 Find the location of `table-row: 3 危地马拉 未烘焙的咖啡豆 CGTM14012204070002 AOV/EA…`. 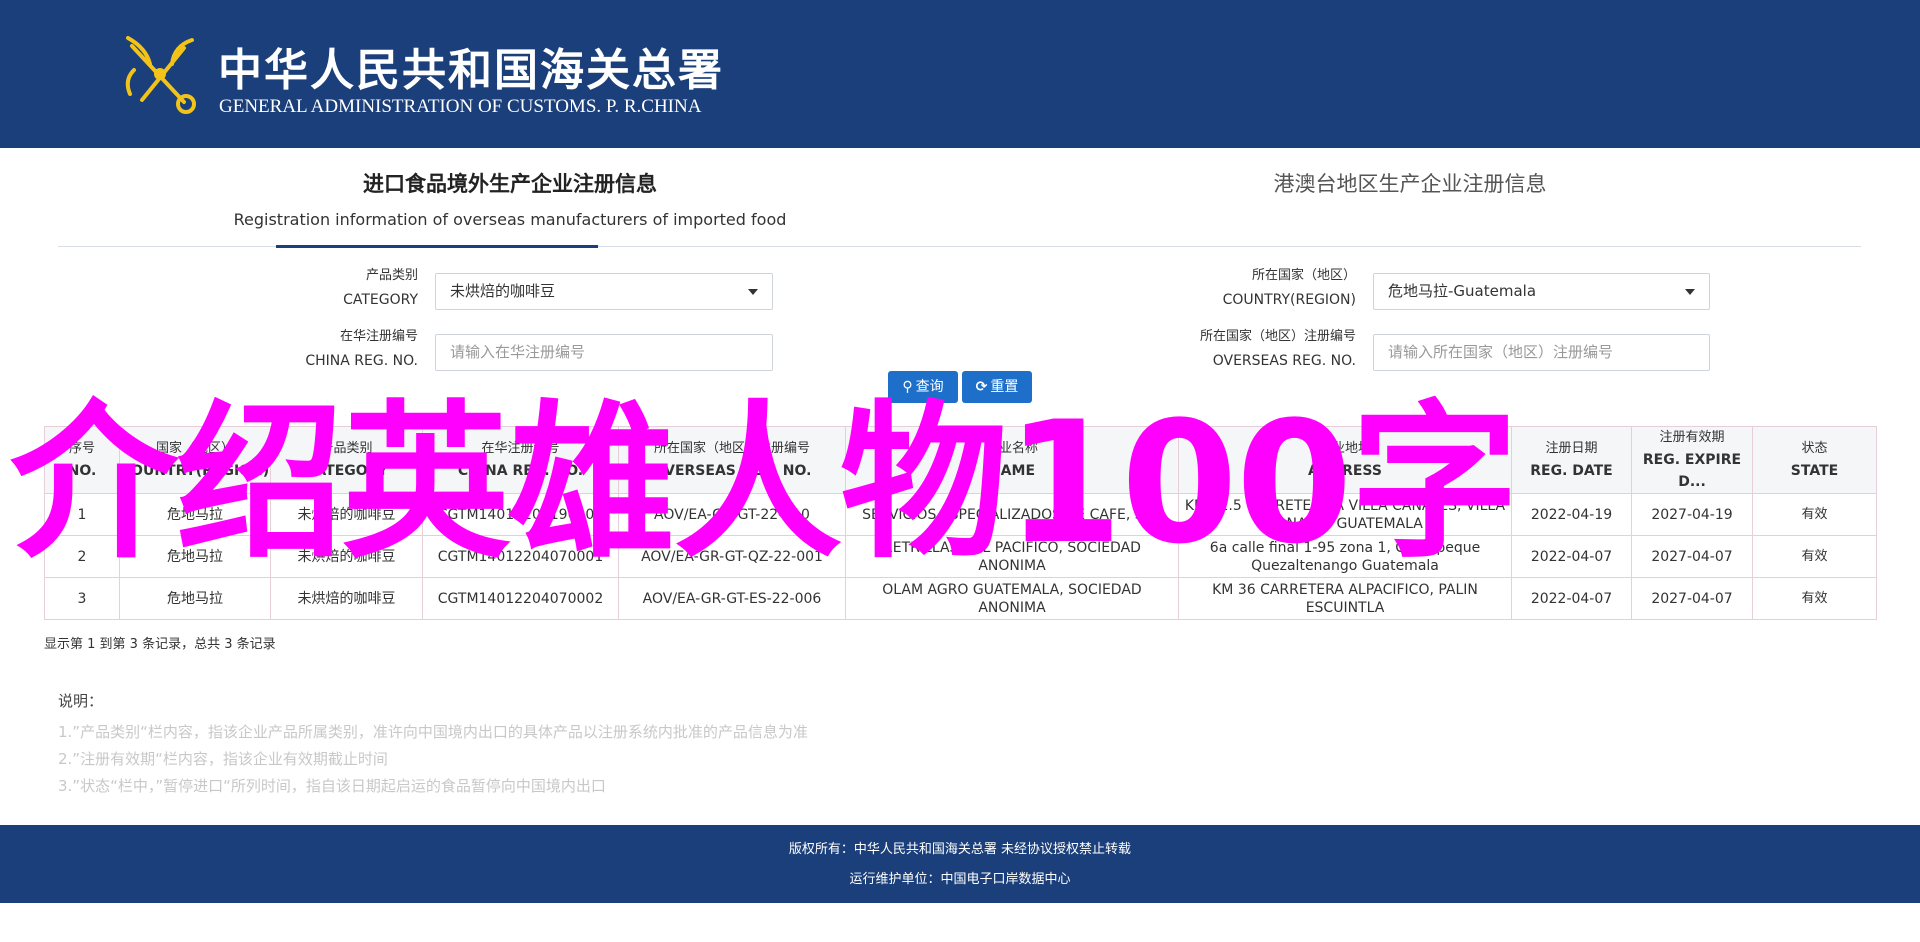

table-row: 3 危地马拉 未烘焙的咖啡豆 CGTM14012204070002 AOV/EA… is located at coordinates (960, 598).